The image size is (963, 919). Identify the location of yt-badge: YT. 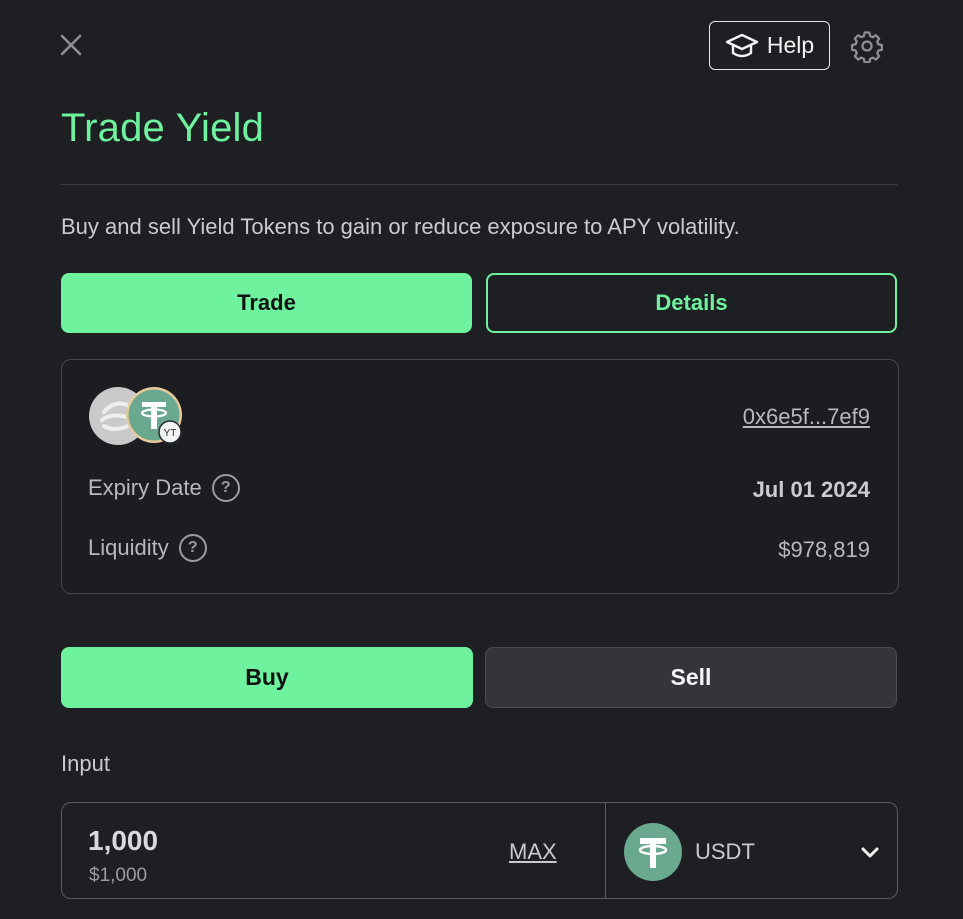
(170, 432).